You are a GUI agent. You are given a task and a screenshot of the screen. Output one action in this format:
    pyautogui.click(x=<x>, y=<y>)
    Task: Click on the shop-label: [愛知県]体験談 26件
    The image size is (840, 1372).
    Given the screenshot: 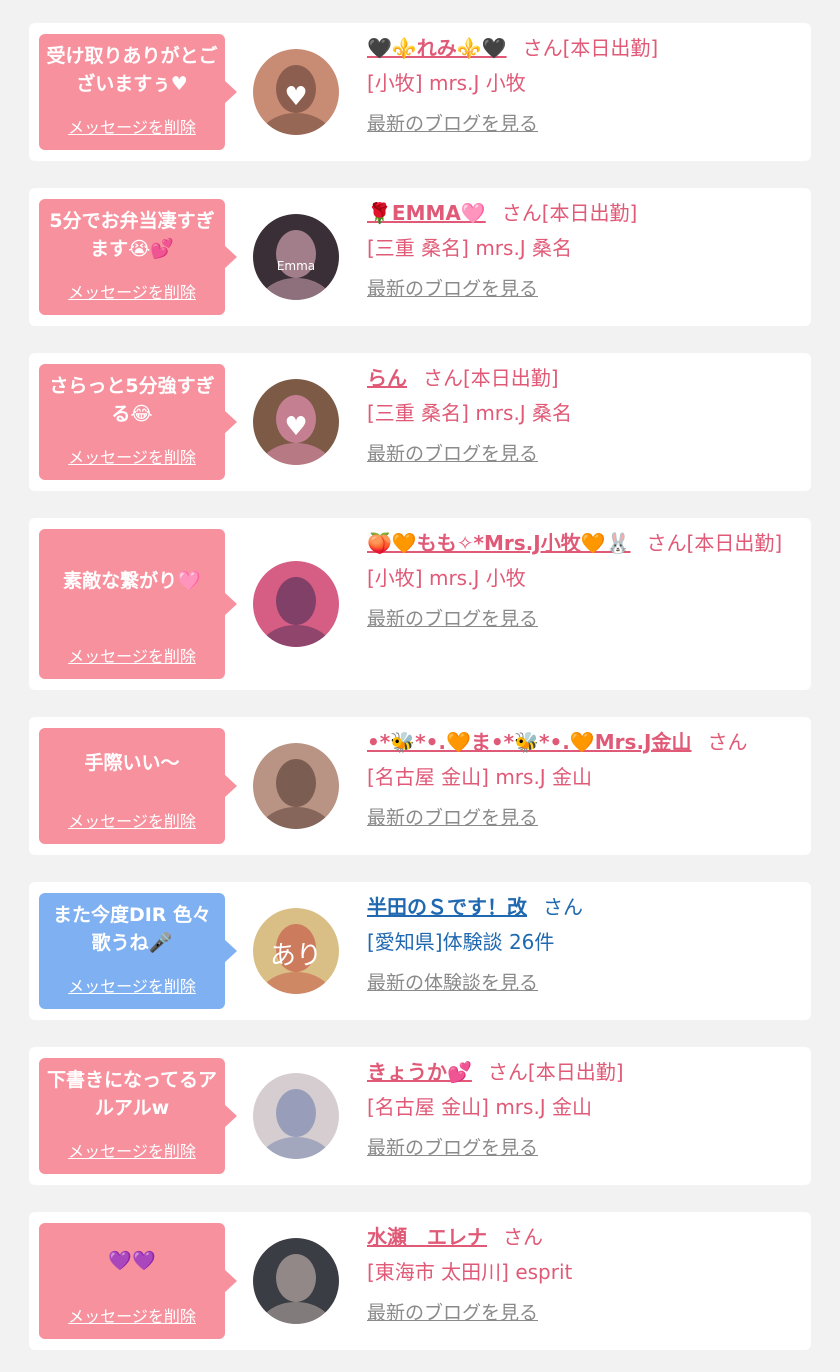 What is the action you would take?
    pyautogui.click(x=461, y=942)
    